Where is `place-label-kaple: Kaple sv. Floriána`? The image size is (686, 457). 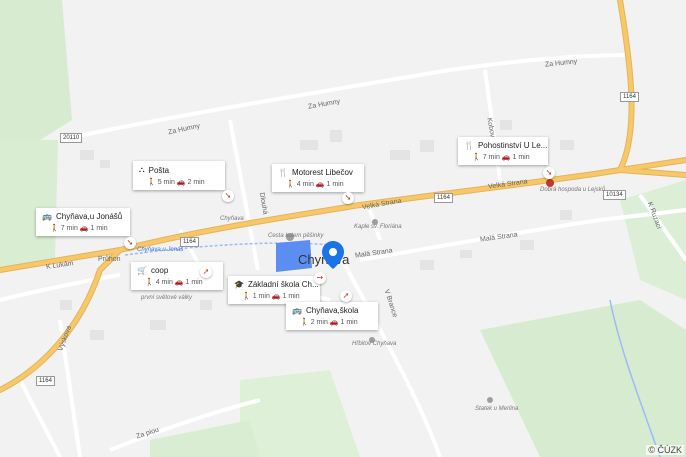 place-label-kaple: Kaple sv. Floriána is located at coordinates (378, 227).